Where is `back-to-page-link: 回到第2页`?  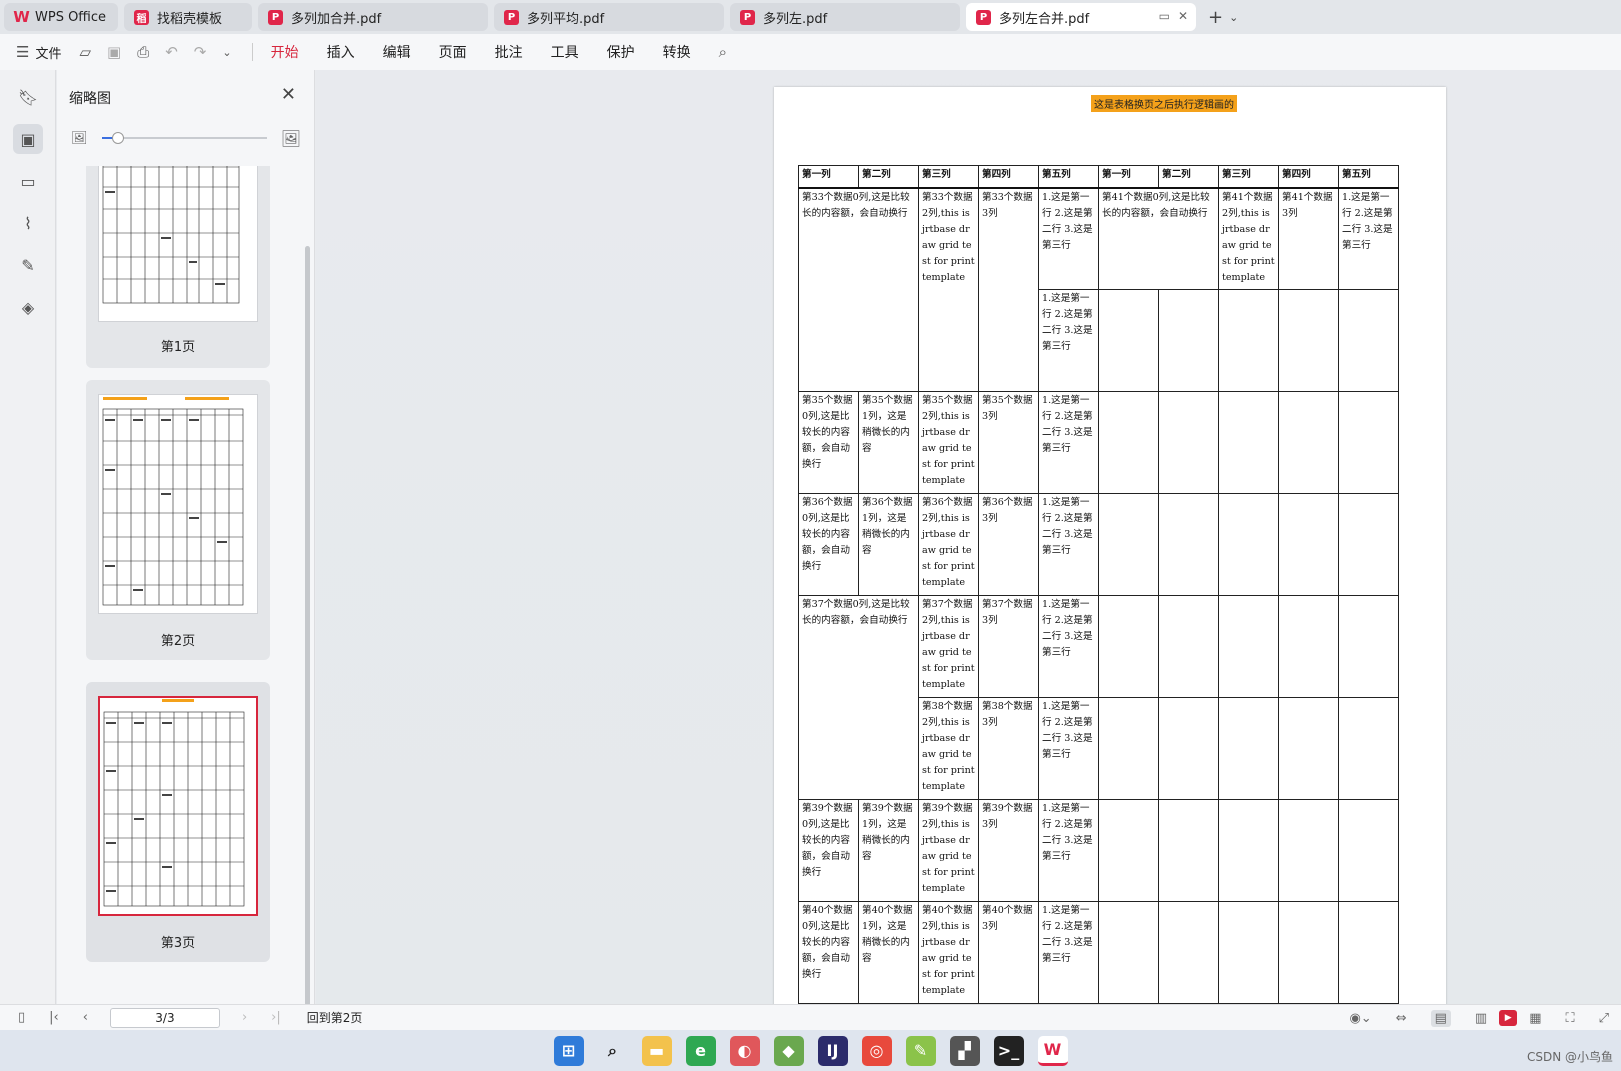
back-to-page-link: 回到第2页 is located at coordinates (335, 1017).